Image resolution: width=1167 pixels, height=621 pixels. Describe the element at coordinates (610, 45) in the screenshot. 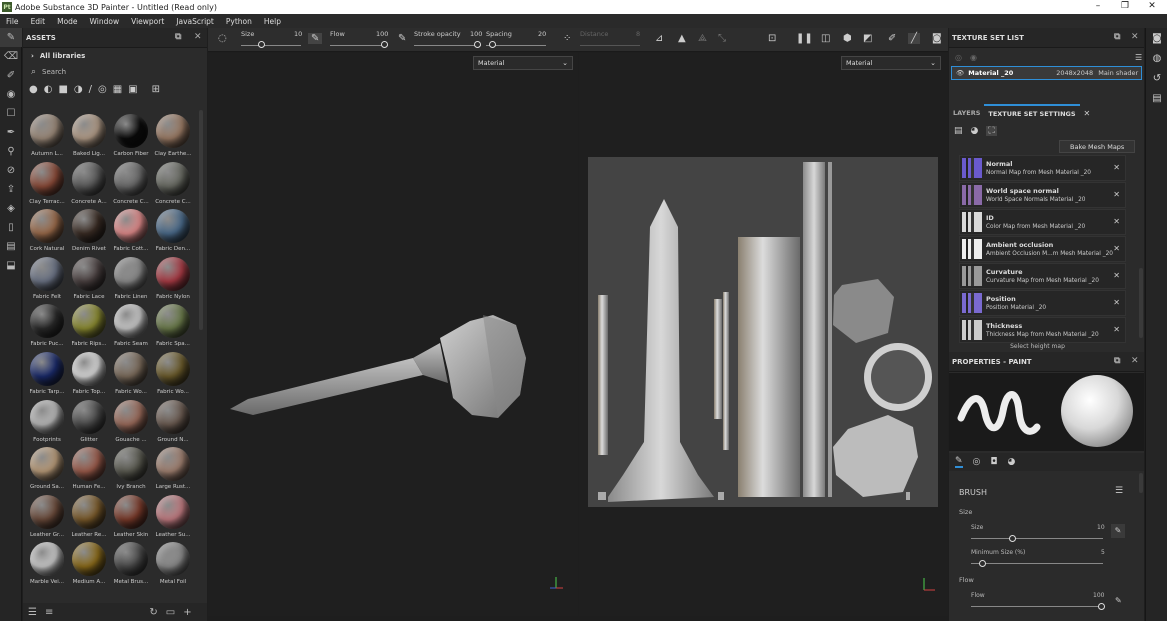

I see `distance-slider` at that location.